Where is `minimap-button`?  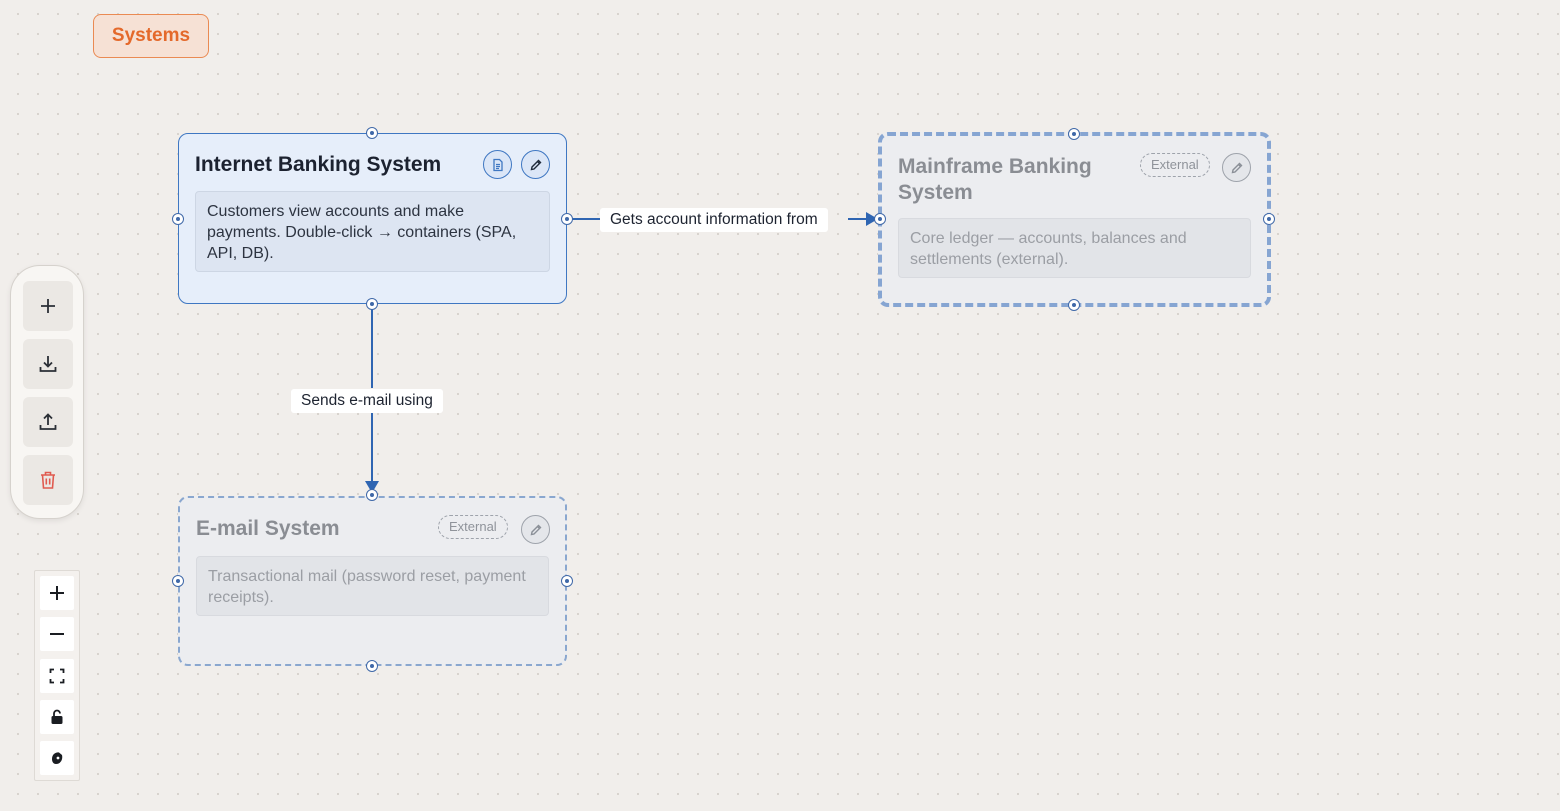
minimap-button is located at coordinates (57, 758).